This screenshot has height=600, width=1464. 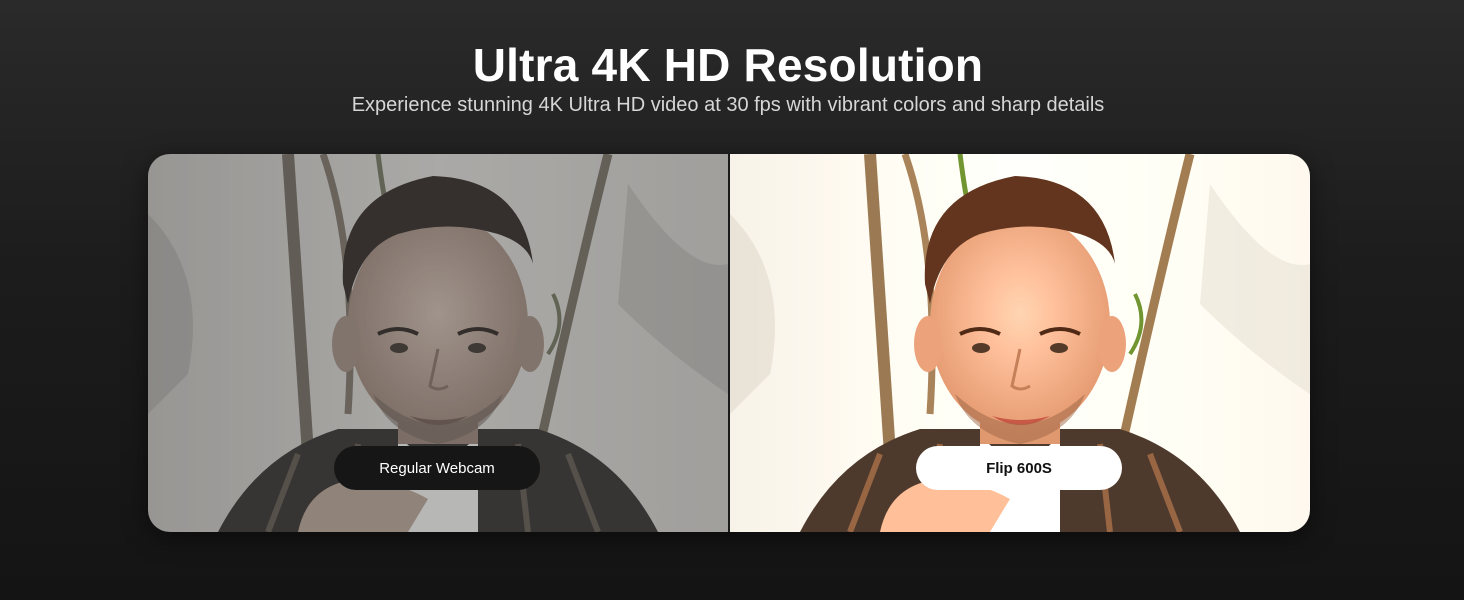 What do you see at coordinates (437, 468) in the screenshot?
I see `regular-webcam-label: Regular Webcam` at bounding box center [437, 468].